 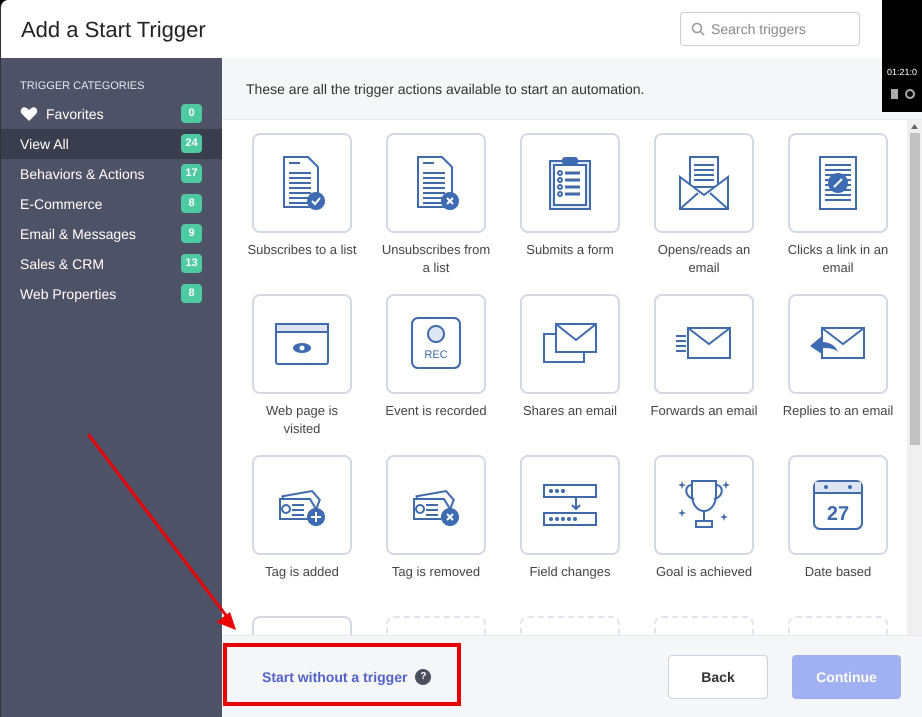 I want to click on trigger-label: Clicks a link in an email, so click(x=838, y=259).